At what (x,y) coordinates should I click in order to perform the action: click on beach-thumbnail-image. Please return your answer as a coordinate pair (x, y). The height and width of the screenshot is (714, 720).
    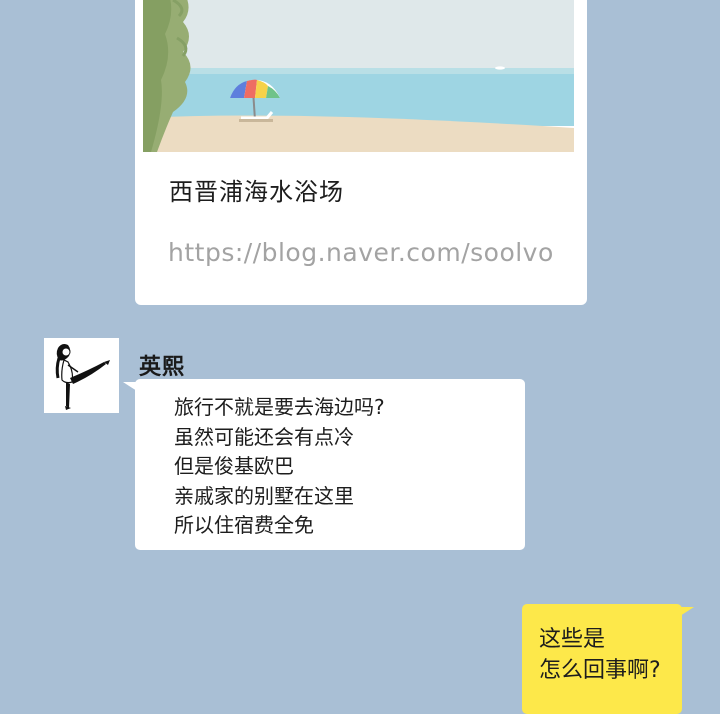
    Looking at the image, I should click on (358, 76).